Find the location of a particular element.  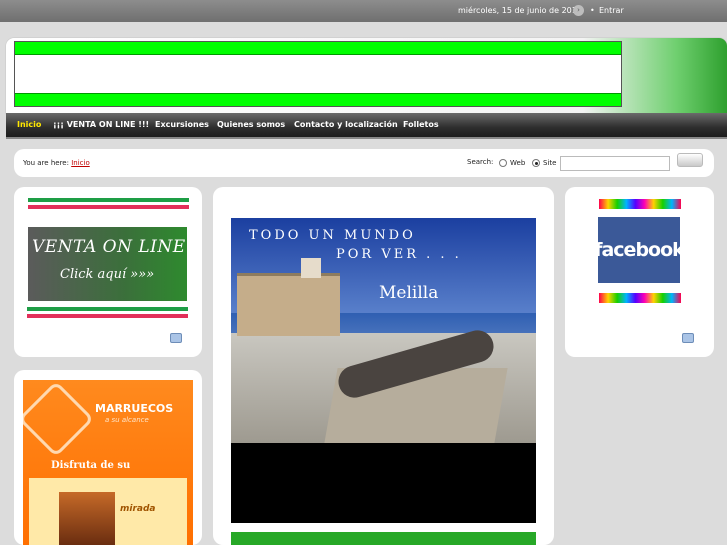

center-next-banner is located at coordinates (383, 538).